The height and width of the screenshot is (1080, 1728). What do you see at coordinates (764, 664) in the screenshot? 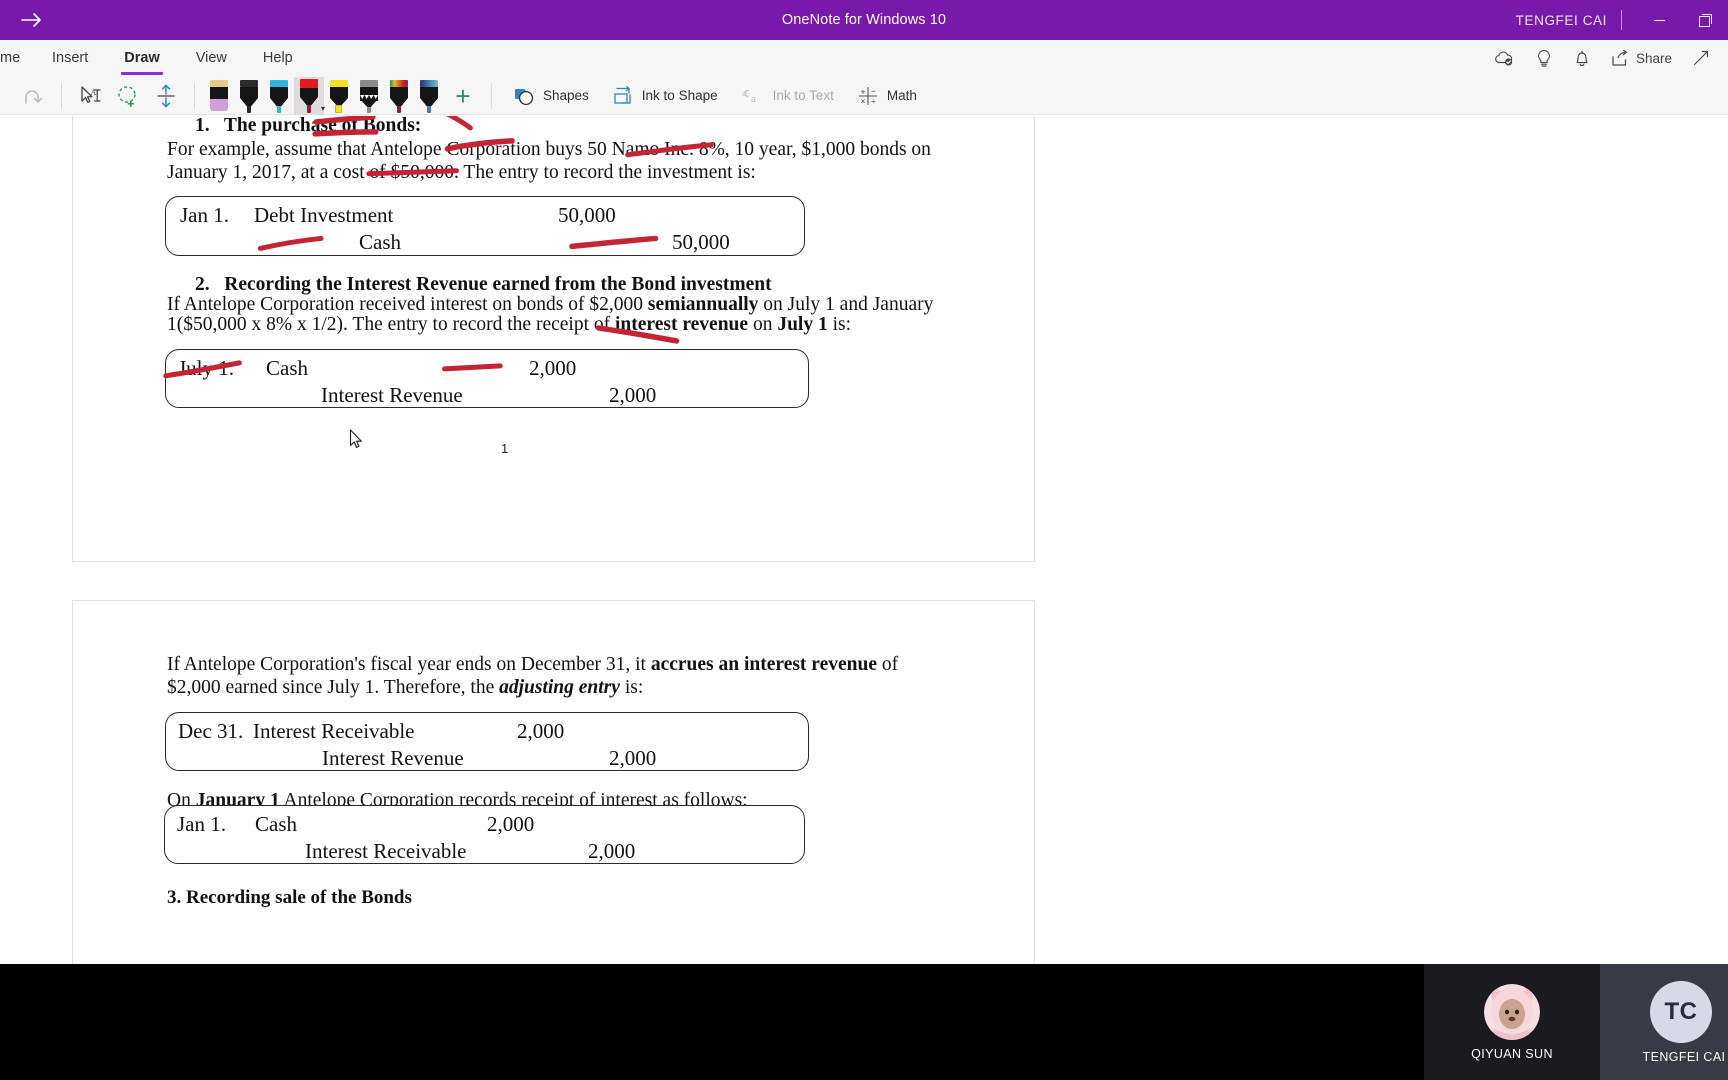
I see `p3l1-b: accrues an interest revenue` at bounding box center [764, 664].